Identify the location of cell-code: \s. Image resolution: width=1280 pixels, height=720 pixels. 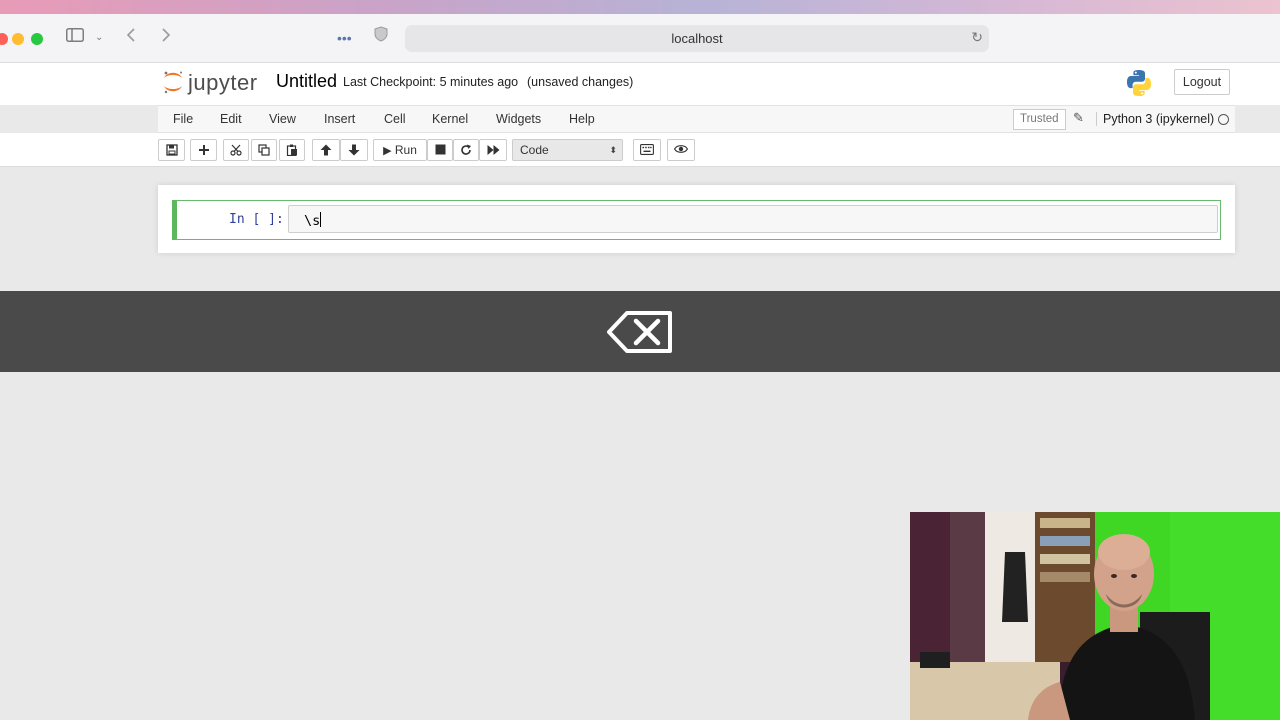
(313, 220).